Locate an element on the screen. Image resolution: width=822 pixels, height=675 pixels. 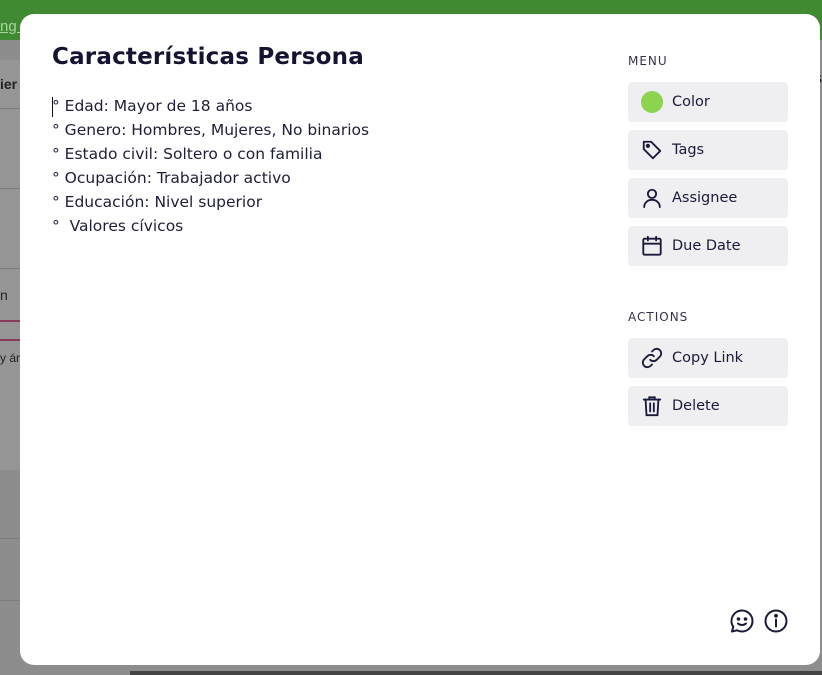
background-side-text-2: n is located at coordinates (4, 295).